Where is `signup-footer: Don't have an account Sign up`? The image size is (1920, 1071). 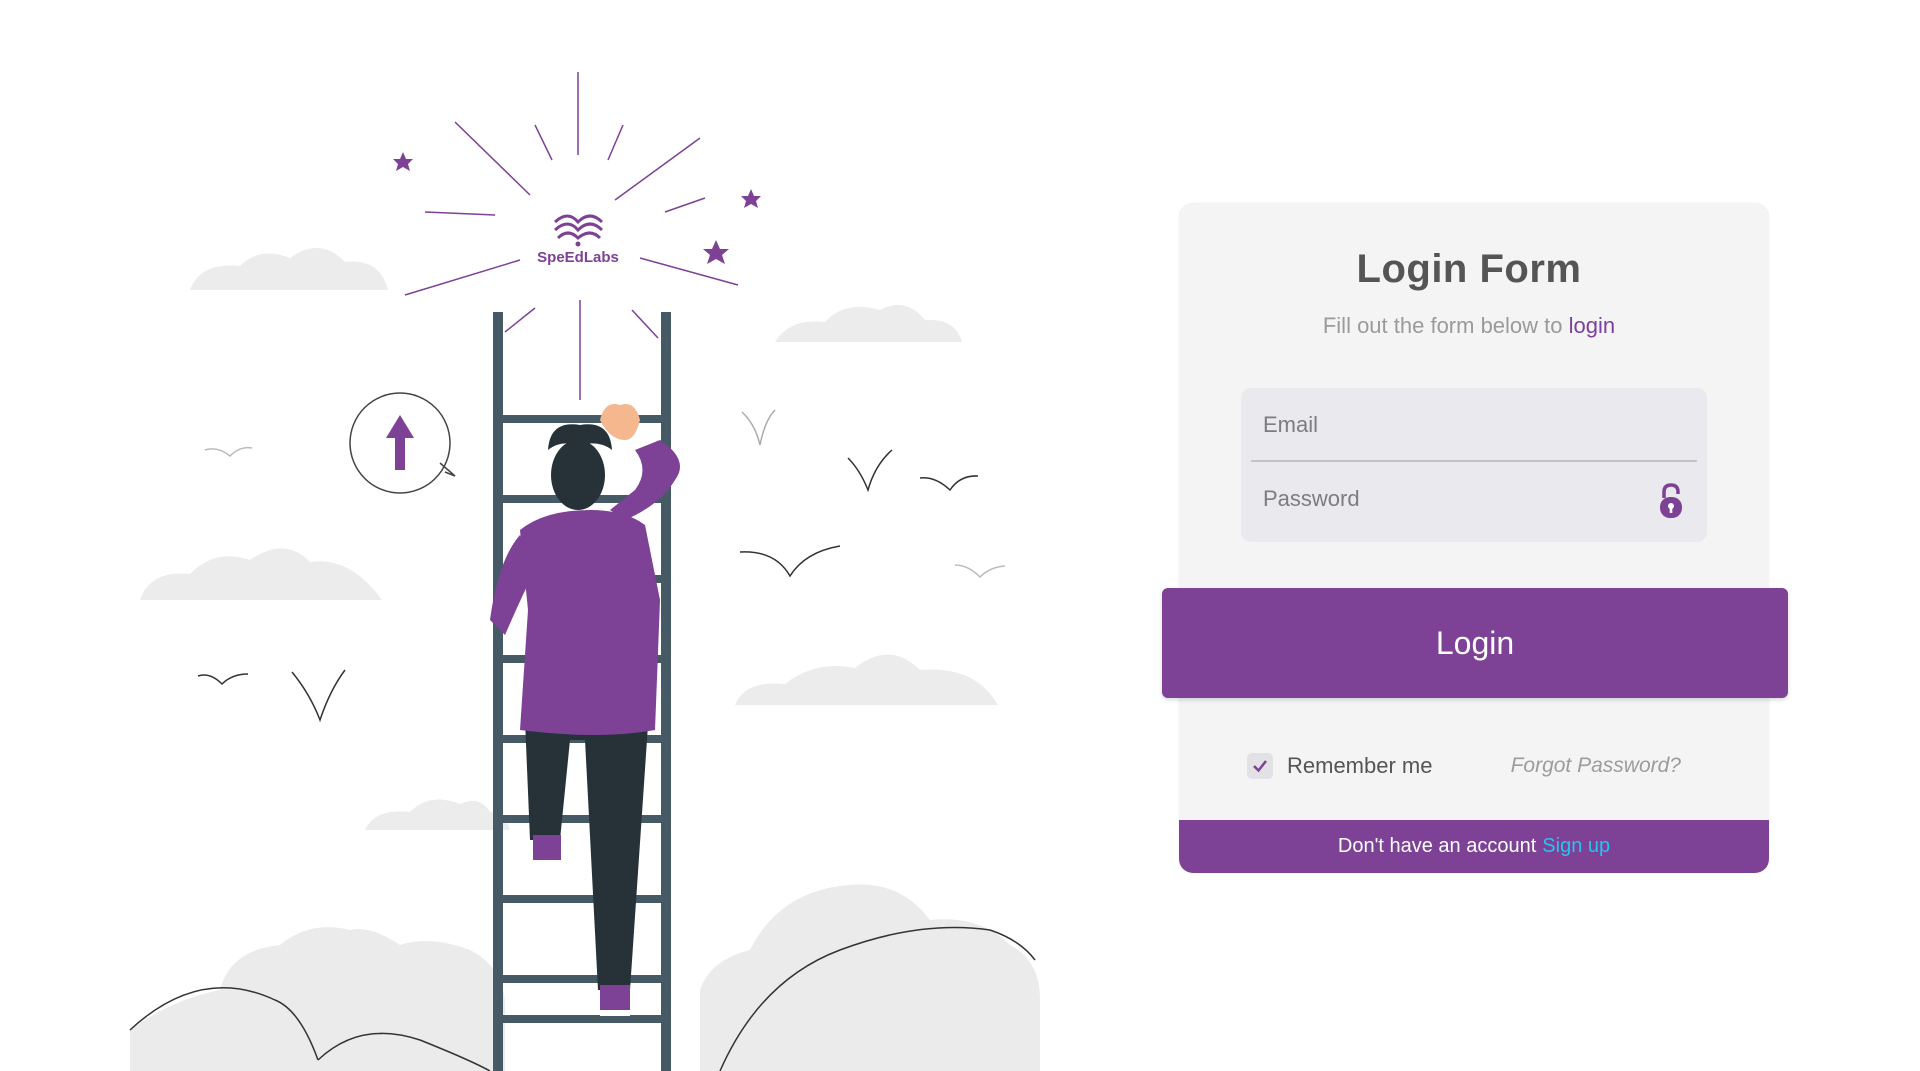
signup-footer: Don't have an account Sign up is located at coordinates (1474, 846).